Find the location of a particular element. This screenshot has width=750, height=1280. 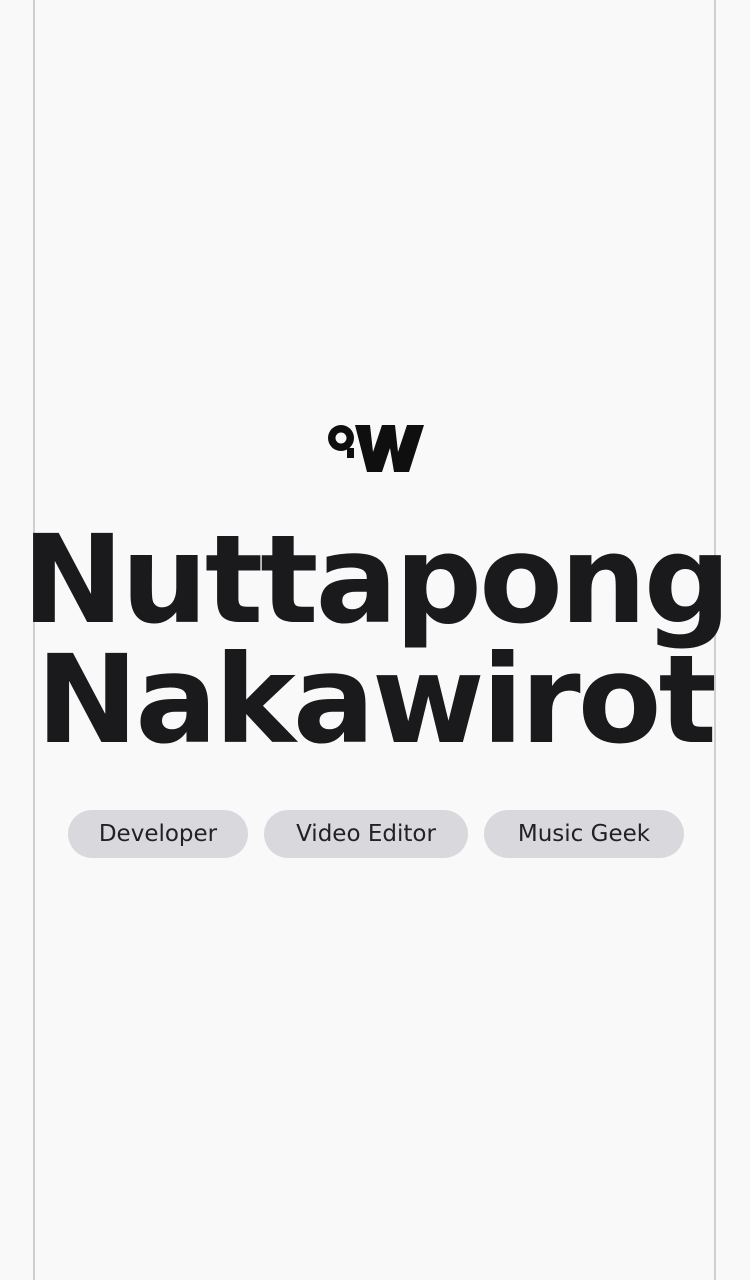

name-first-line: Nuttapong is located at coordinates (376, 580).